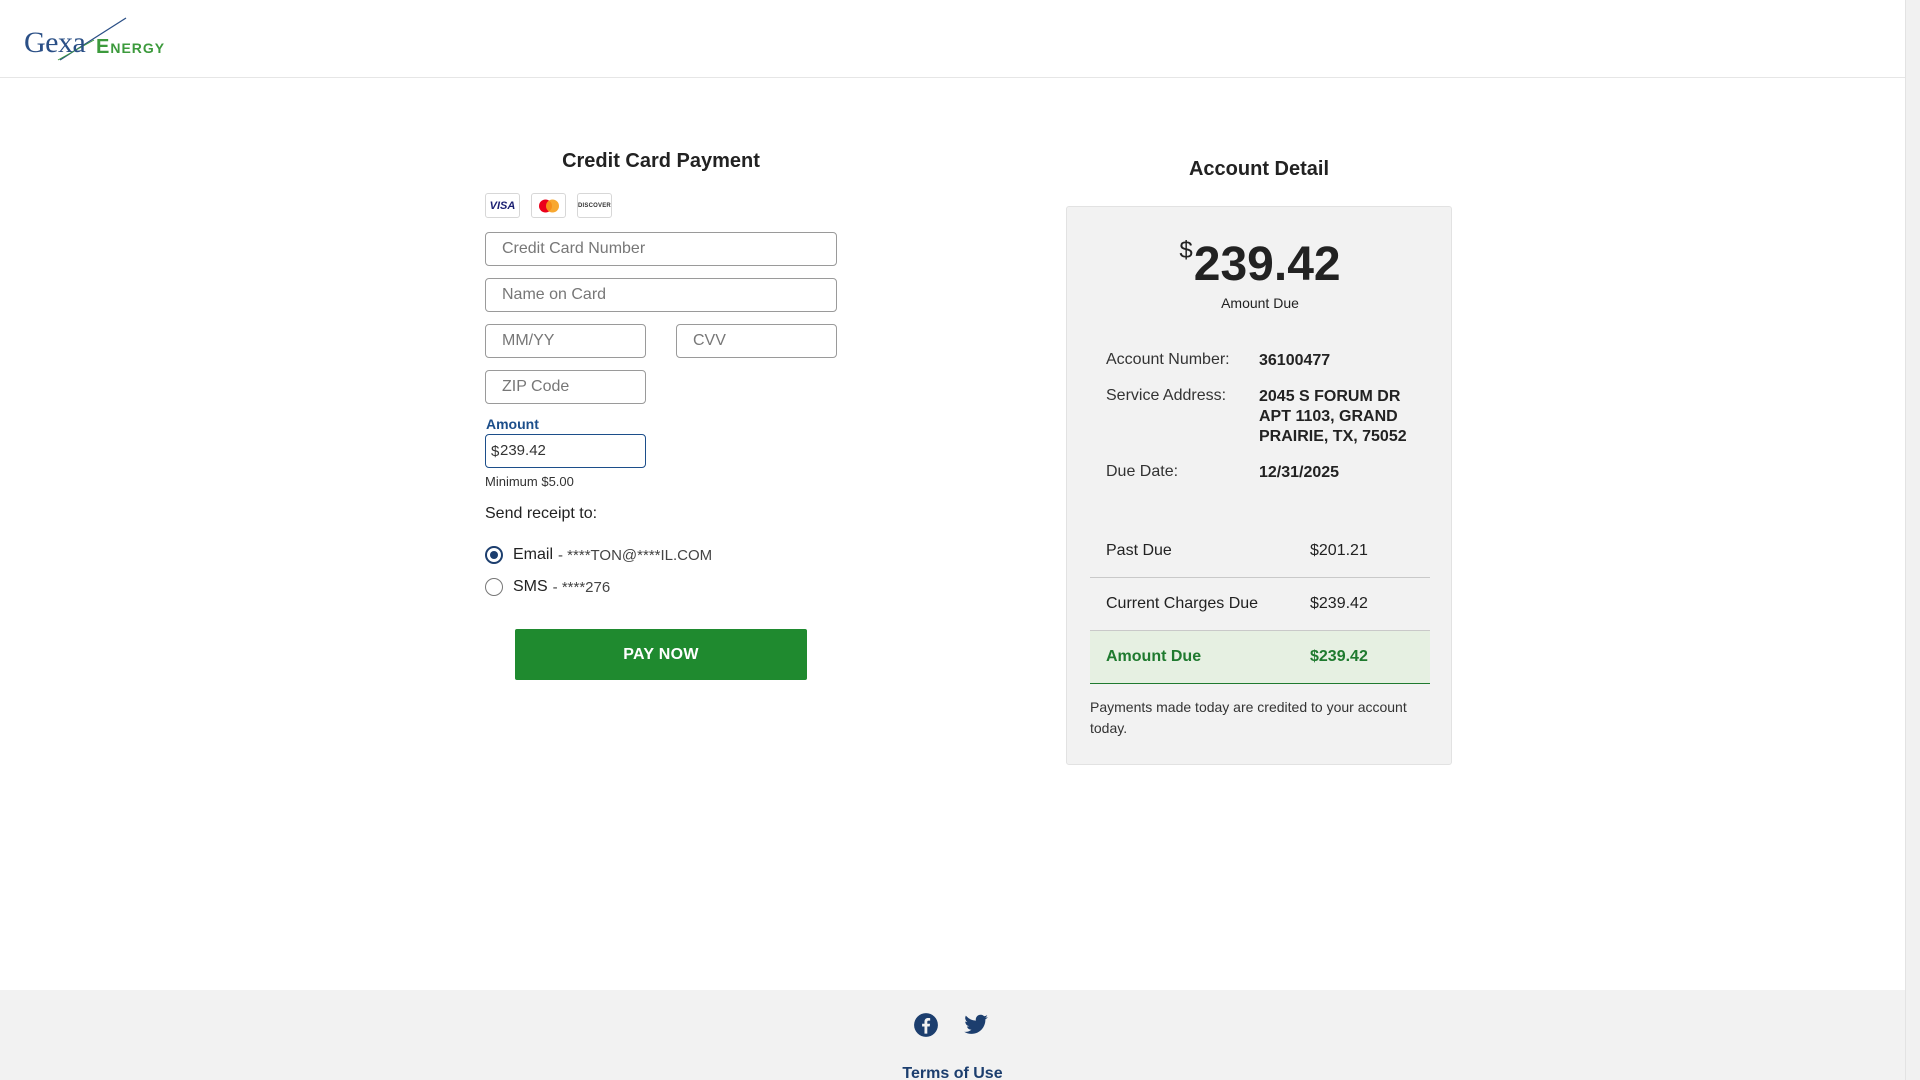 This screenshot has height=1080, width=1920. What do you see at coordinates (952, 1072) in the screenshot?
I see `terms-of-use-link: Terms of Use` at bounding box center [952, 1072].